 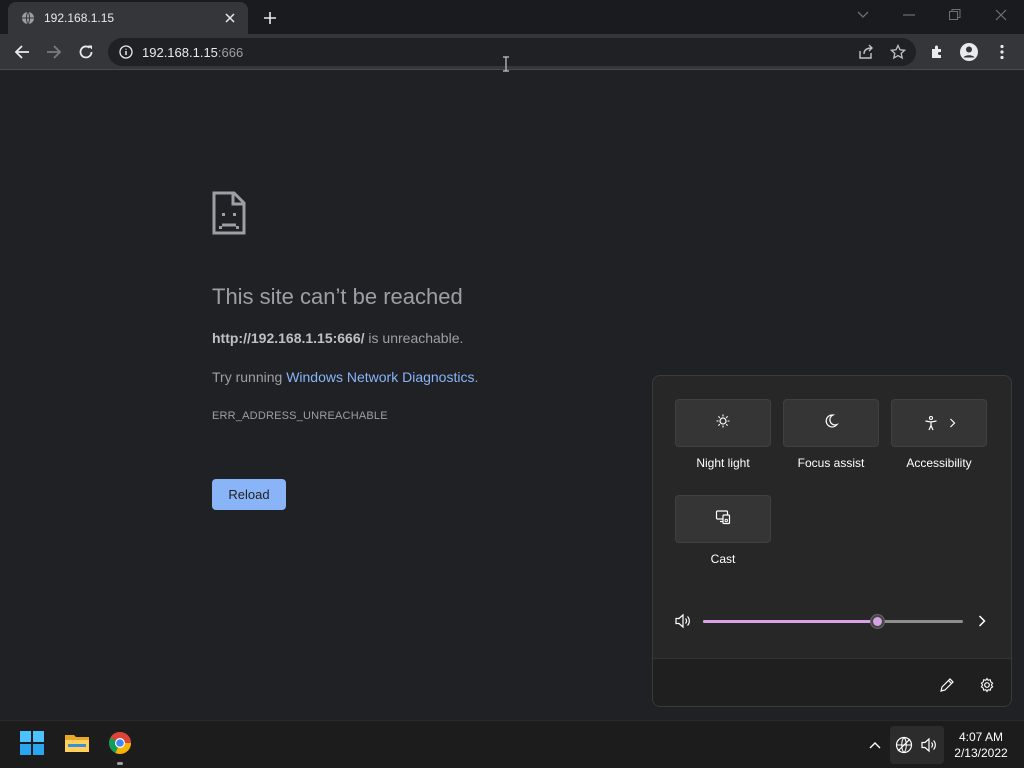 What do you see at coordinates (878, 621) in the screenshot?
I see `volume-thumb` at bounding box center [878, 621].